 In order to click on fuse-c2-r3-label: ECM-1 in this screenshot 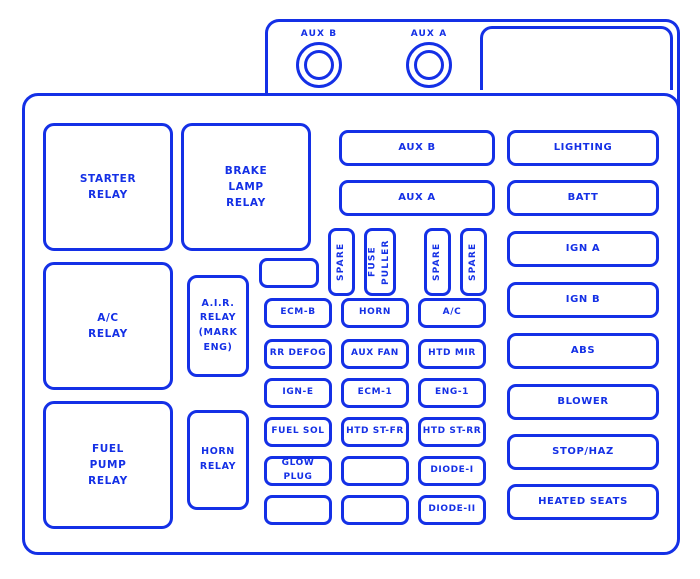, I will do `click(375, 392)`.